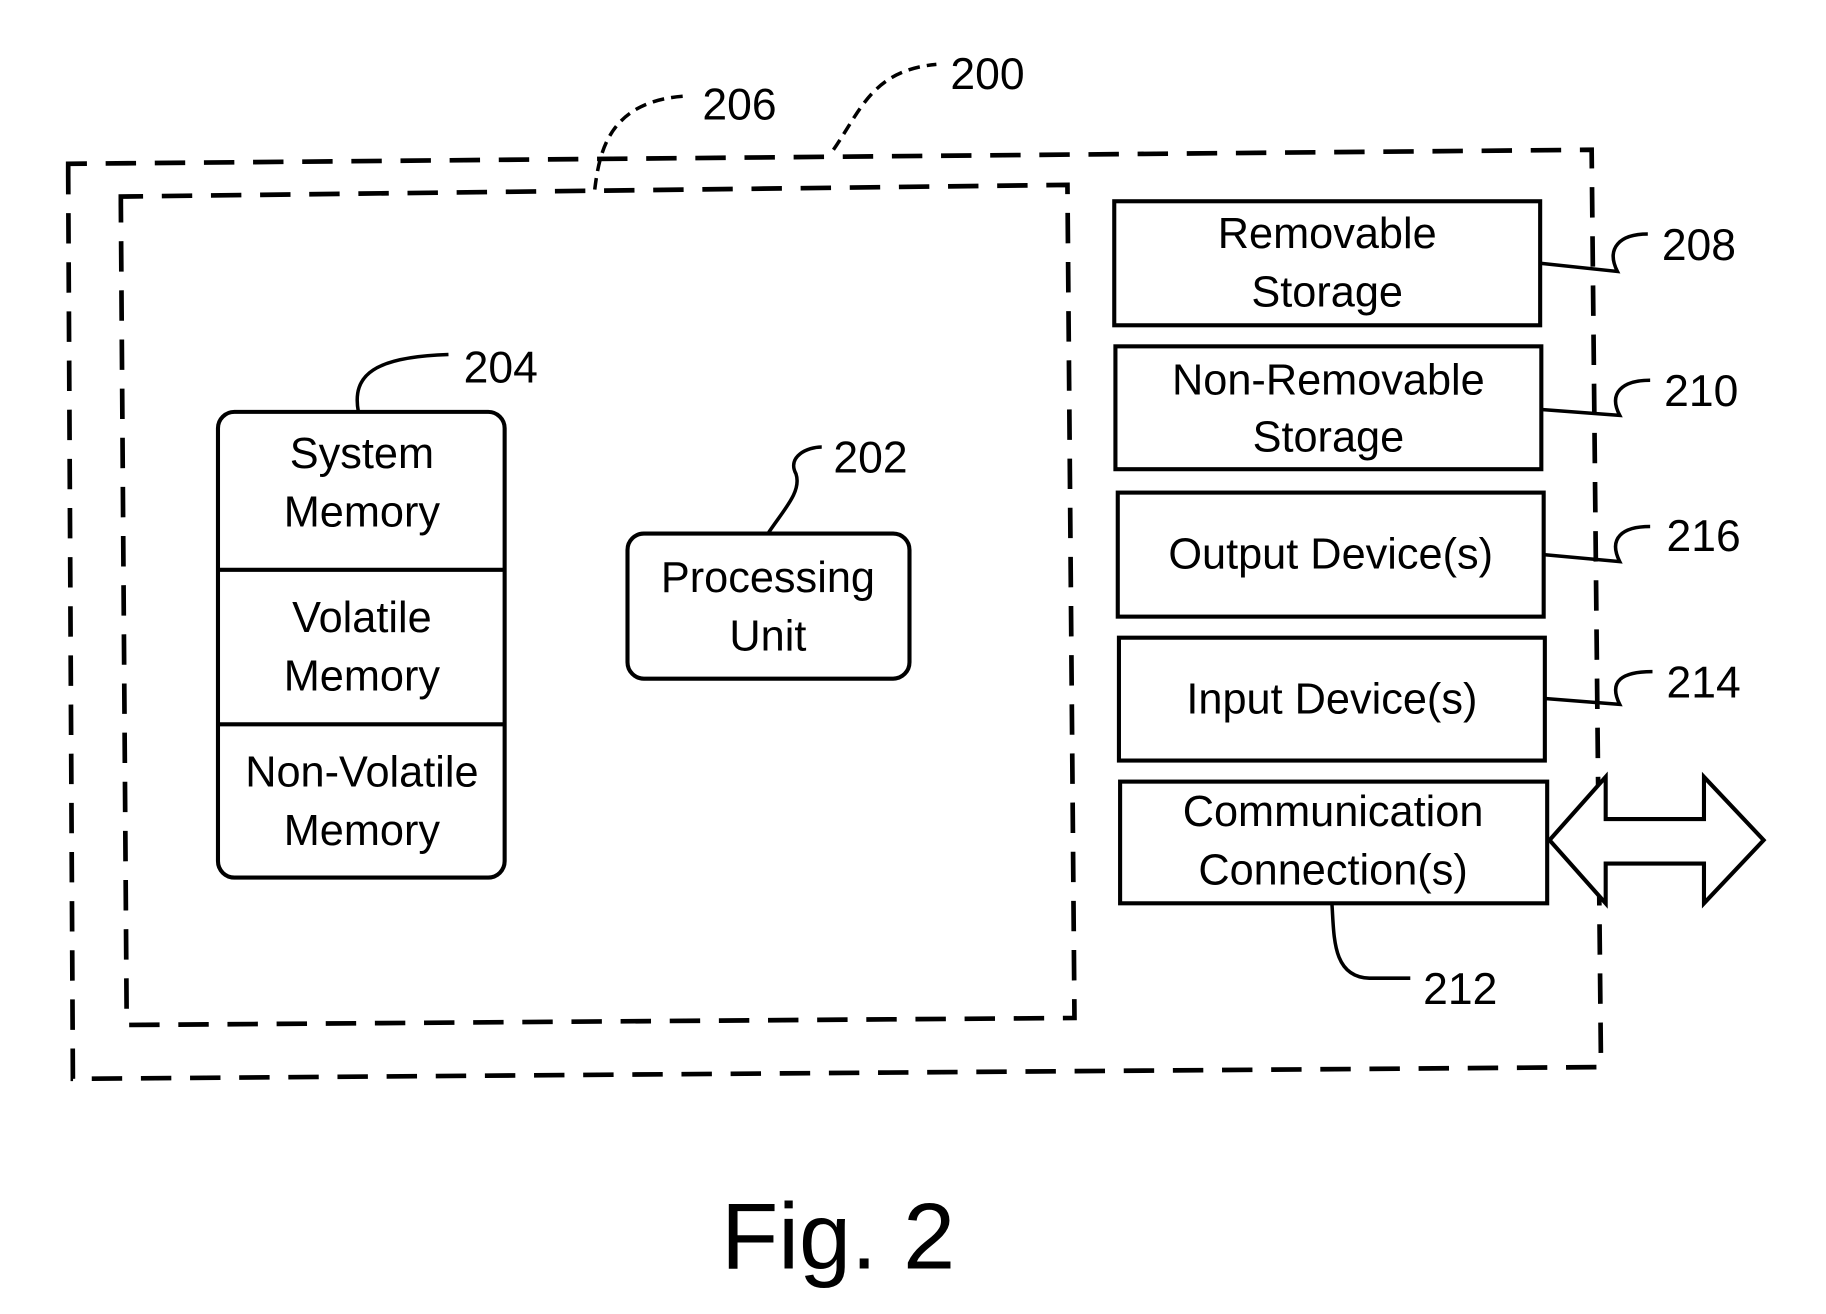 The image size is (1826, 1314). What do you see at coordinates (1460, 989) in the screenshot?
I see `ref-212: 212` at bounding box center [1460, 989].